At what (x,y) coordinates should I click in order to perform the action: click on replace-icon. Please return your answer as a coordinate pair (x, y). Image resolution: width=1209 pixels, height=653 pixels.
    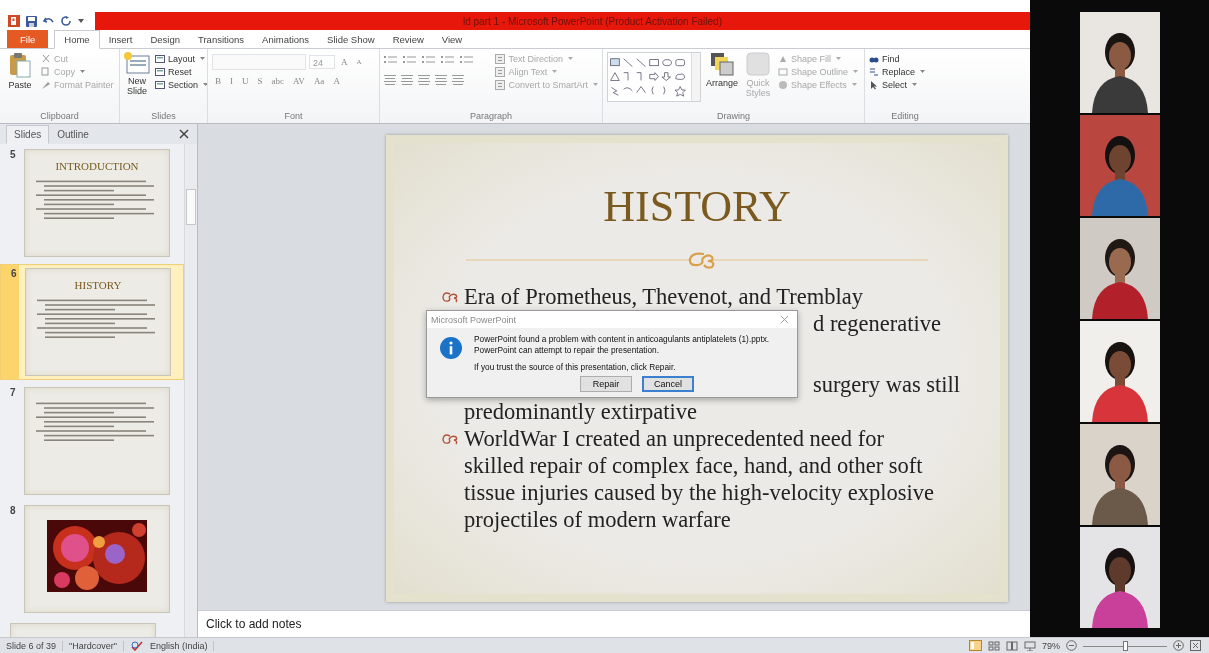
    Looking at the image, I should click on (874, 72).